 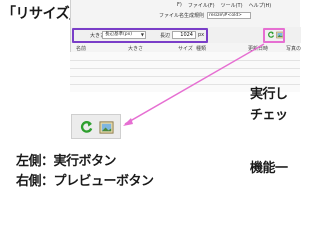 I want to click on buttons-highlight, so click(x=274, y=35).